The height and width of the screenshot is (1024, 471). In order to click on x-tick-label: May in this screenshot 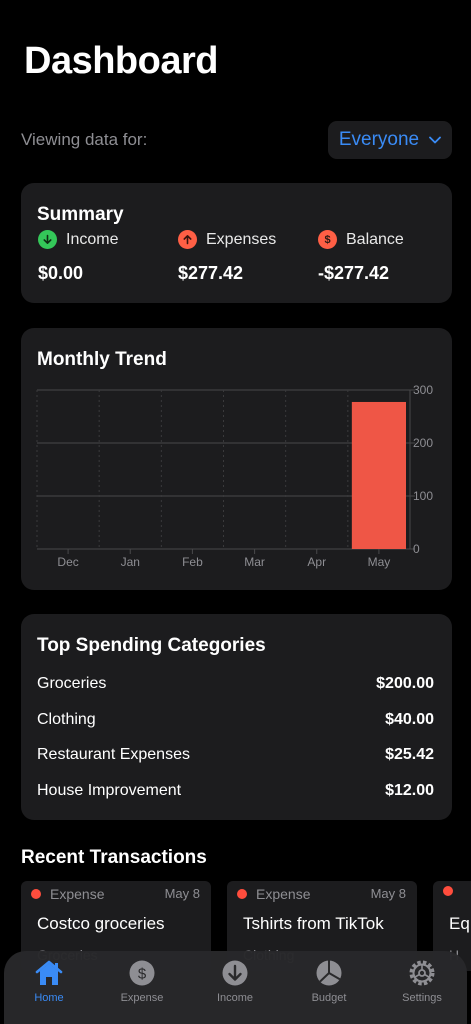, I will do `click(379, 562)`.